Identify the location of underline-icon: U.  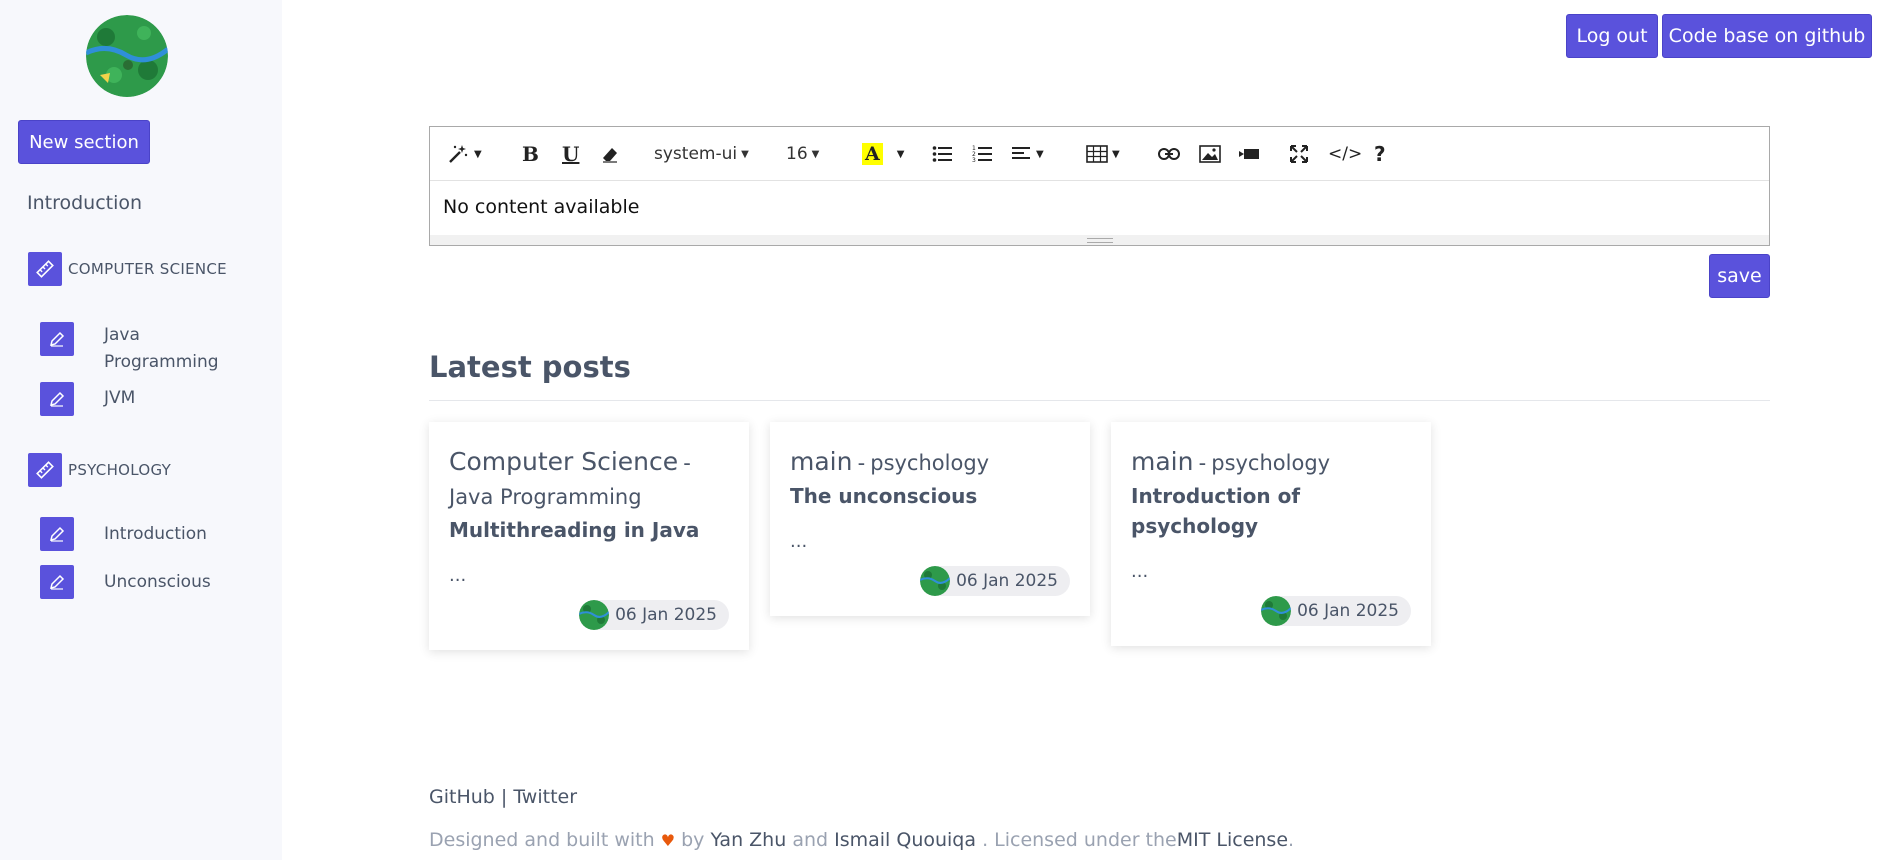
(570, 154).